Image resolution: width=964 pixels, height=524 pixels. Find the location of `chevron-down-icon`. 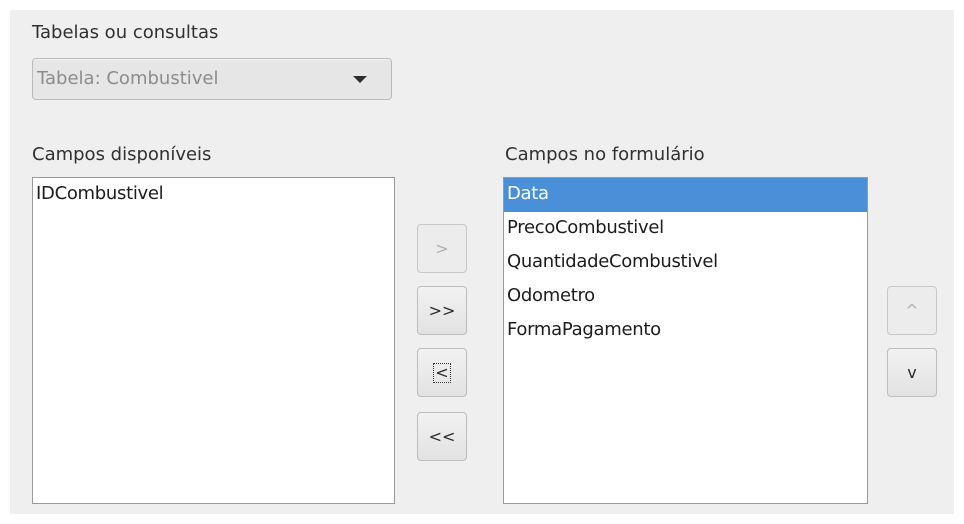

chevron-down-icon is located at coordinates (360, 79).